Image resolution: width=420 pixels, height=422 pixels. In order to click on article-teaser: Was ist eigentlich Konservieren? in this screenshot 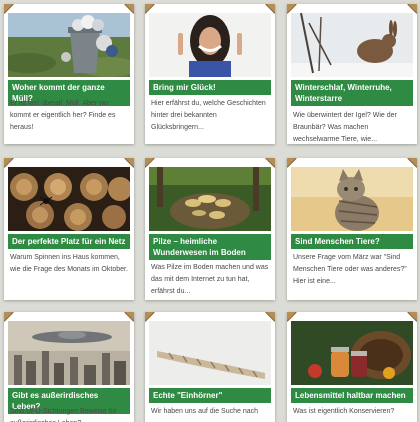, I will do `click(344, 411)`.